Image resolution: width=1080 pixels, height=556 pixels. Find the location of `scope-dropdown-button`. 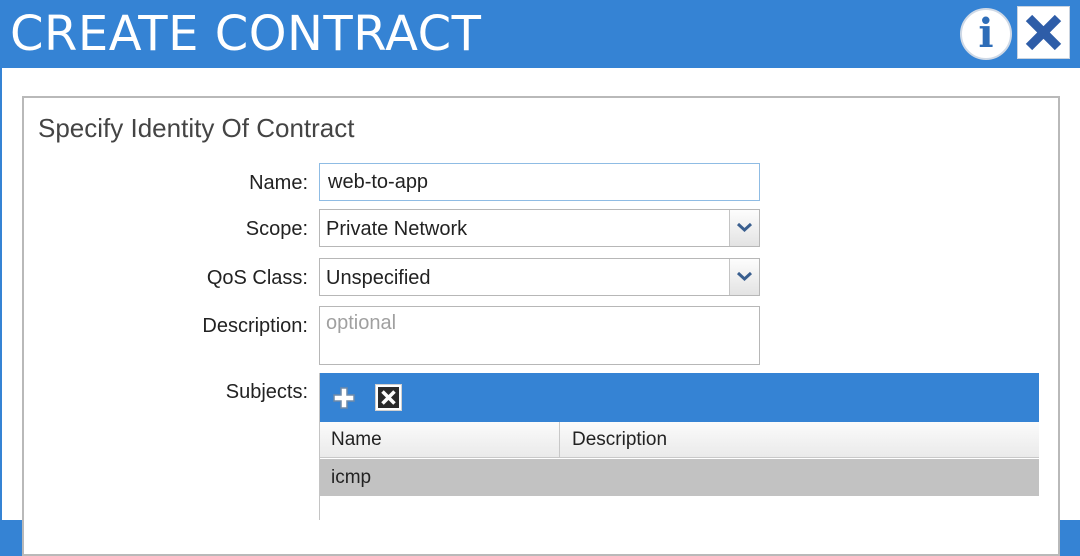

scope-dropdown-button is located at coordinates (744, 228).